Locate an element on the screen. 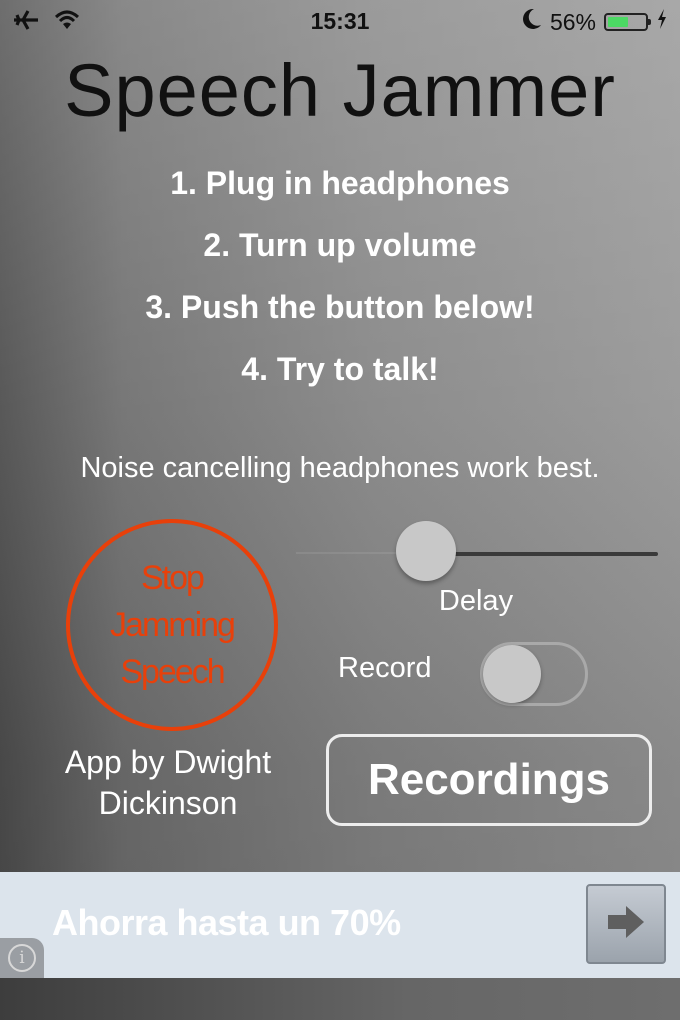 This screenshot has height=1020, width=680. slider-max-track is located at coordinates (542, 554).